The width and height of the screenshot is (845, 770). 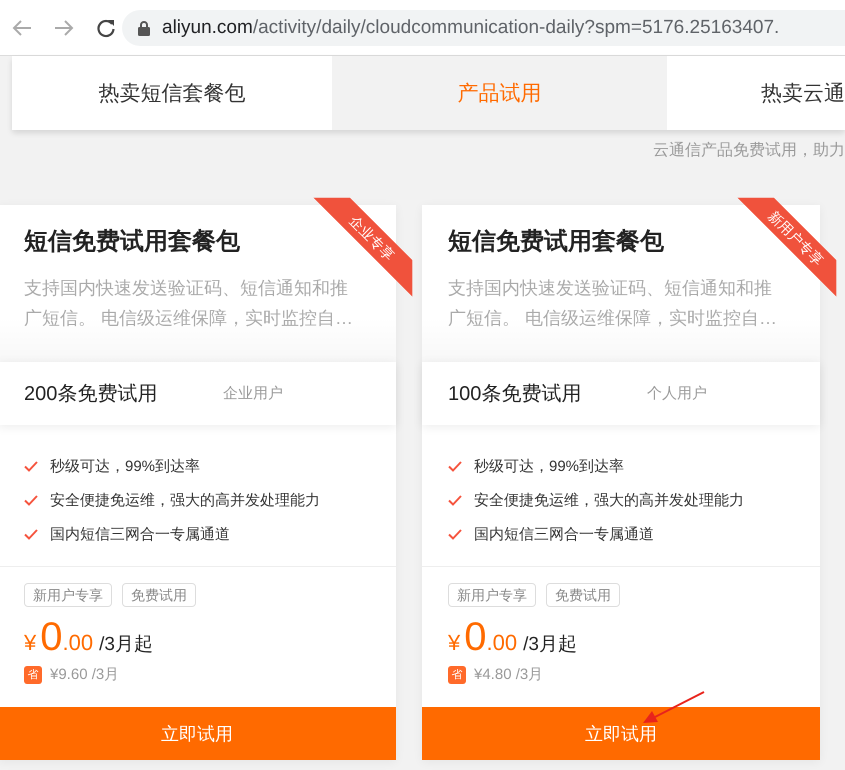 I want to click on saving-amount: ¥4.80 /3月, so click(x=509, y=674).